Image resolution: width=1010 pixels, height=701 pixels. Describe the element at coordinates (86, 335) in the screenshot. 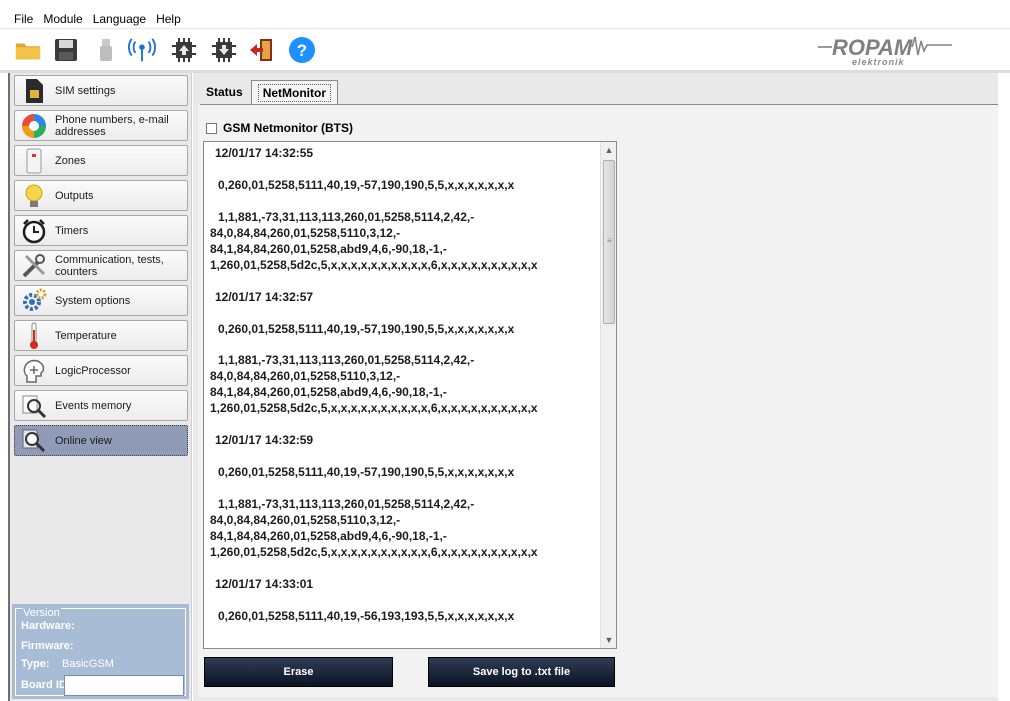

I see `sidebar-item-label: Temperature` at that location.